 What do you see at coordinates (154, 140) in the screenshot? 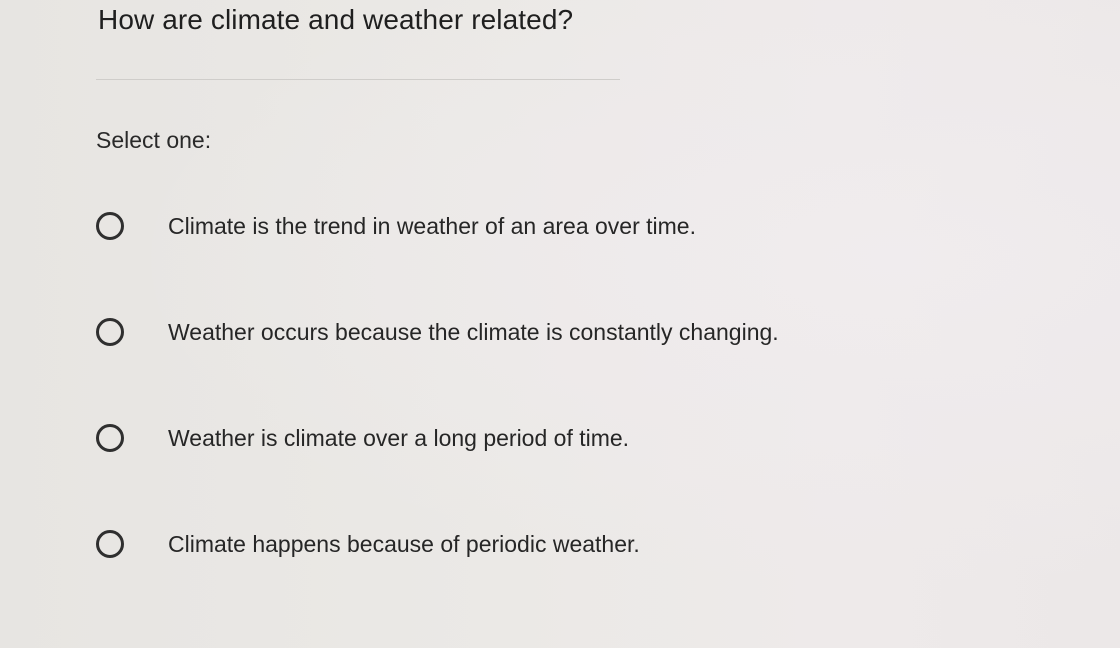
I see `select-one-prompt: Select one:` at bounding box center [154, 140].